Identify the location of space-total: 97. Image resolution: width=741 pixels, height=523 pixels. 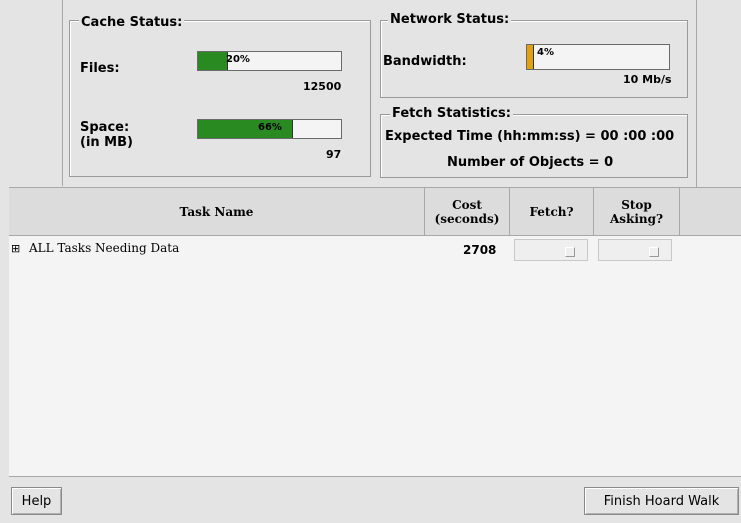
(334, 154).